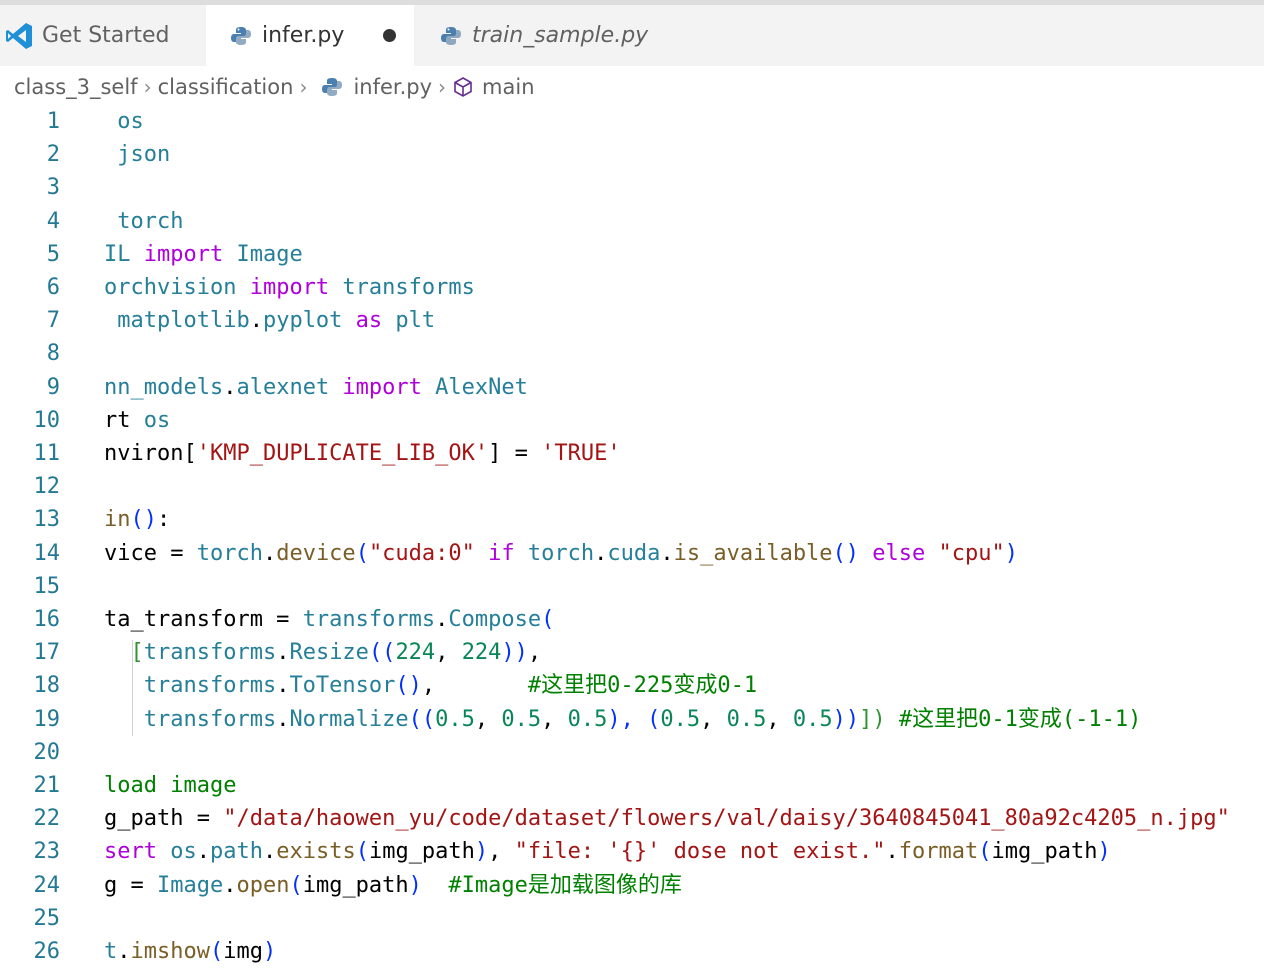 The image size is (1264, 976). What do you see at coordinates (226, 87) in the screenshot?
I see `breadcrumb-item-folder: classification` at bounding box center [226, 87].